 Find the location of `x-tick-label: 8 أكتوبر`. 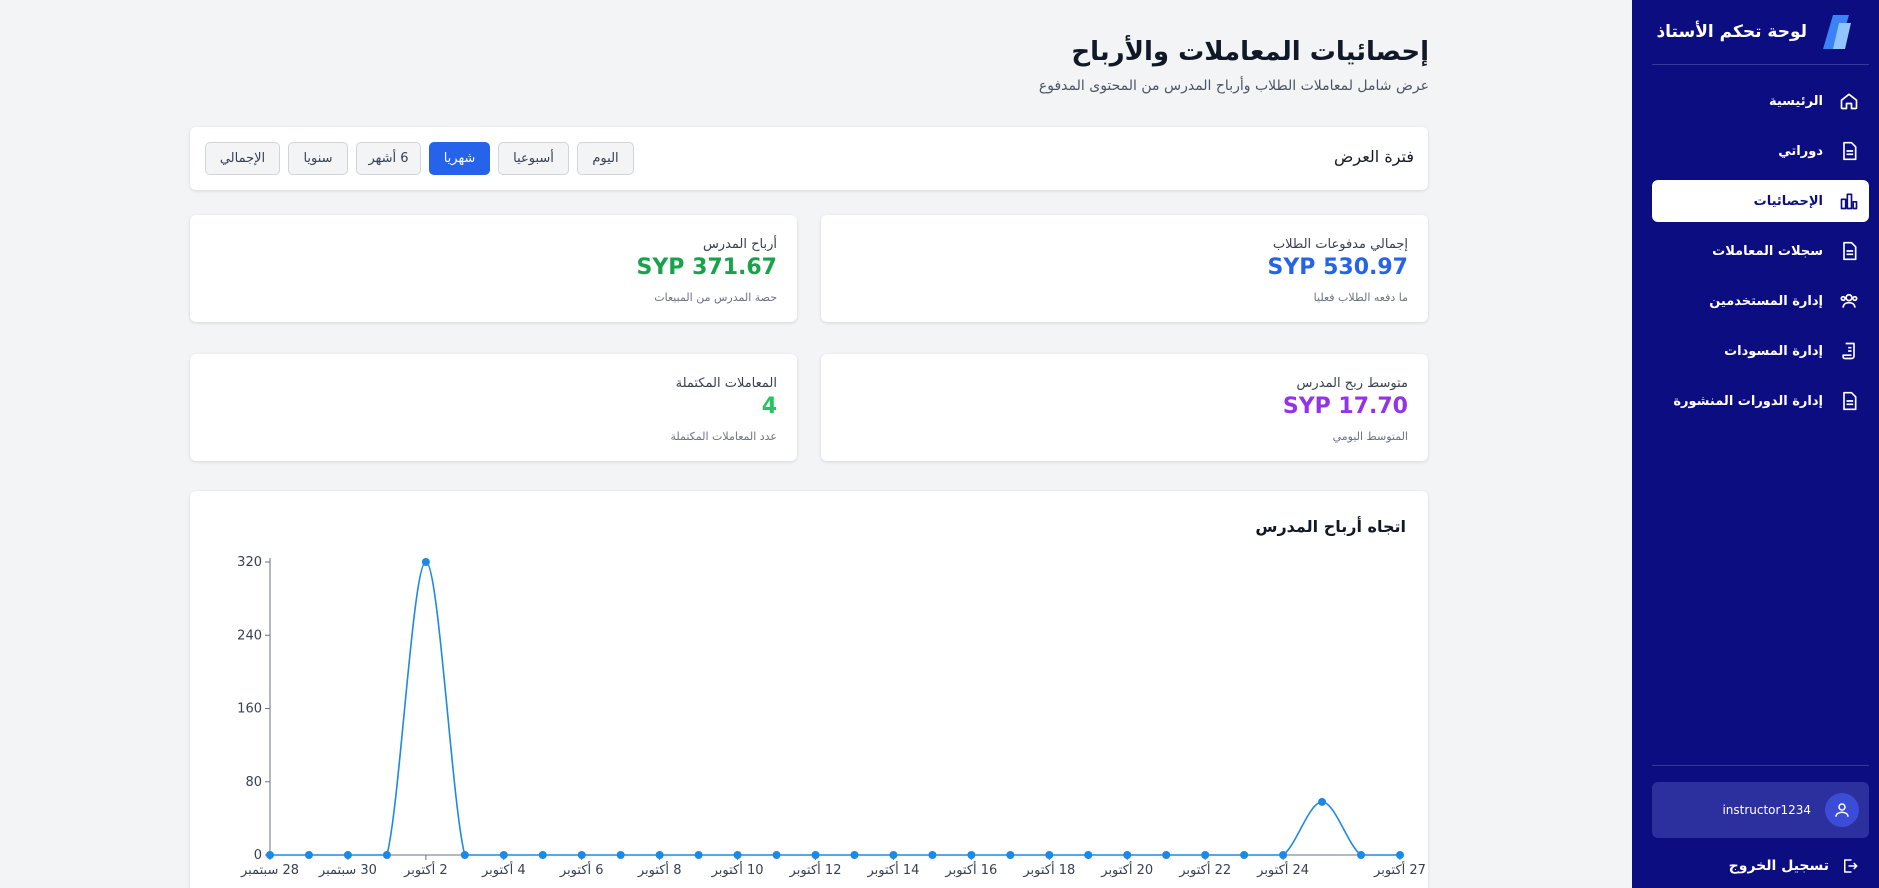

x-tick-label: 8 أكتوبر is located at coordinates (659, 869).